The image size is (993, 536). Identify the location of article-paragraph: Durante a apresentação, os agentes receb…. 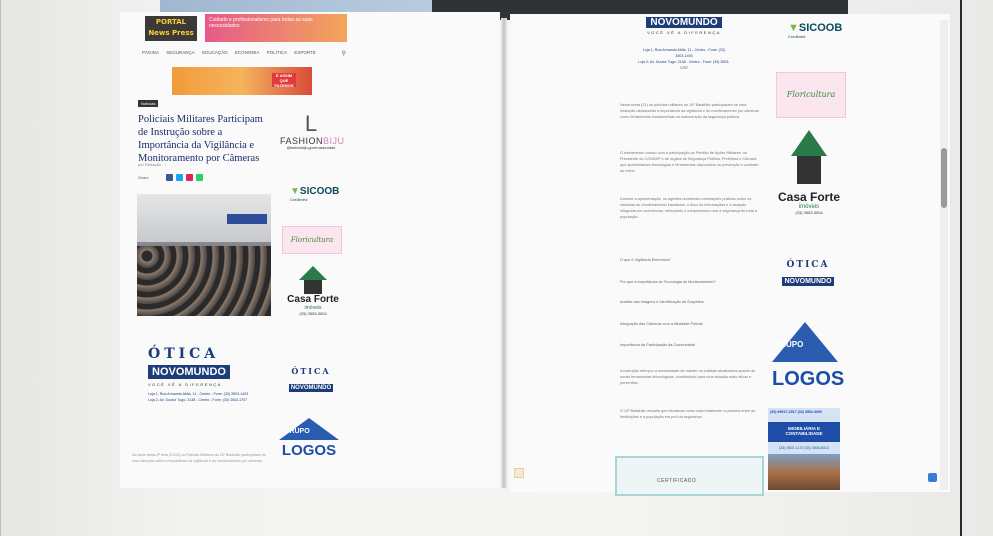
(688, 208).